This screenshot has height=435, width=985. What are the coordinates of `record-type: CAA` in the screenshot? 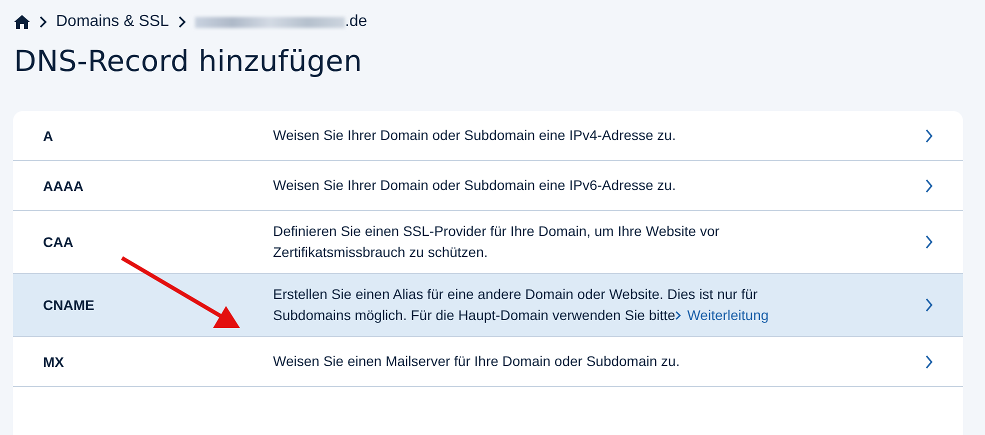 It's located at (58, 242).